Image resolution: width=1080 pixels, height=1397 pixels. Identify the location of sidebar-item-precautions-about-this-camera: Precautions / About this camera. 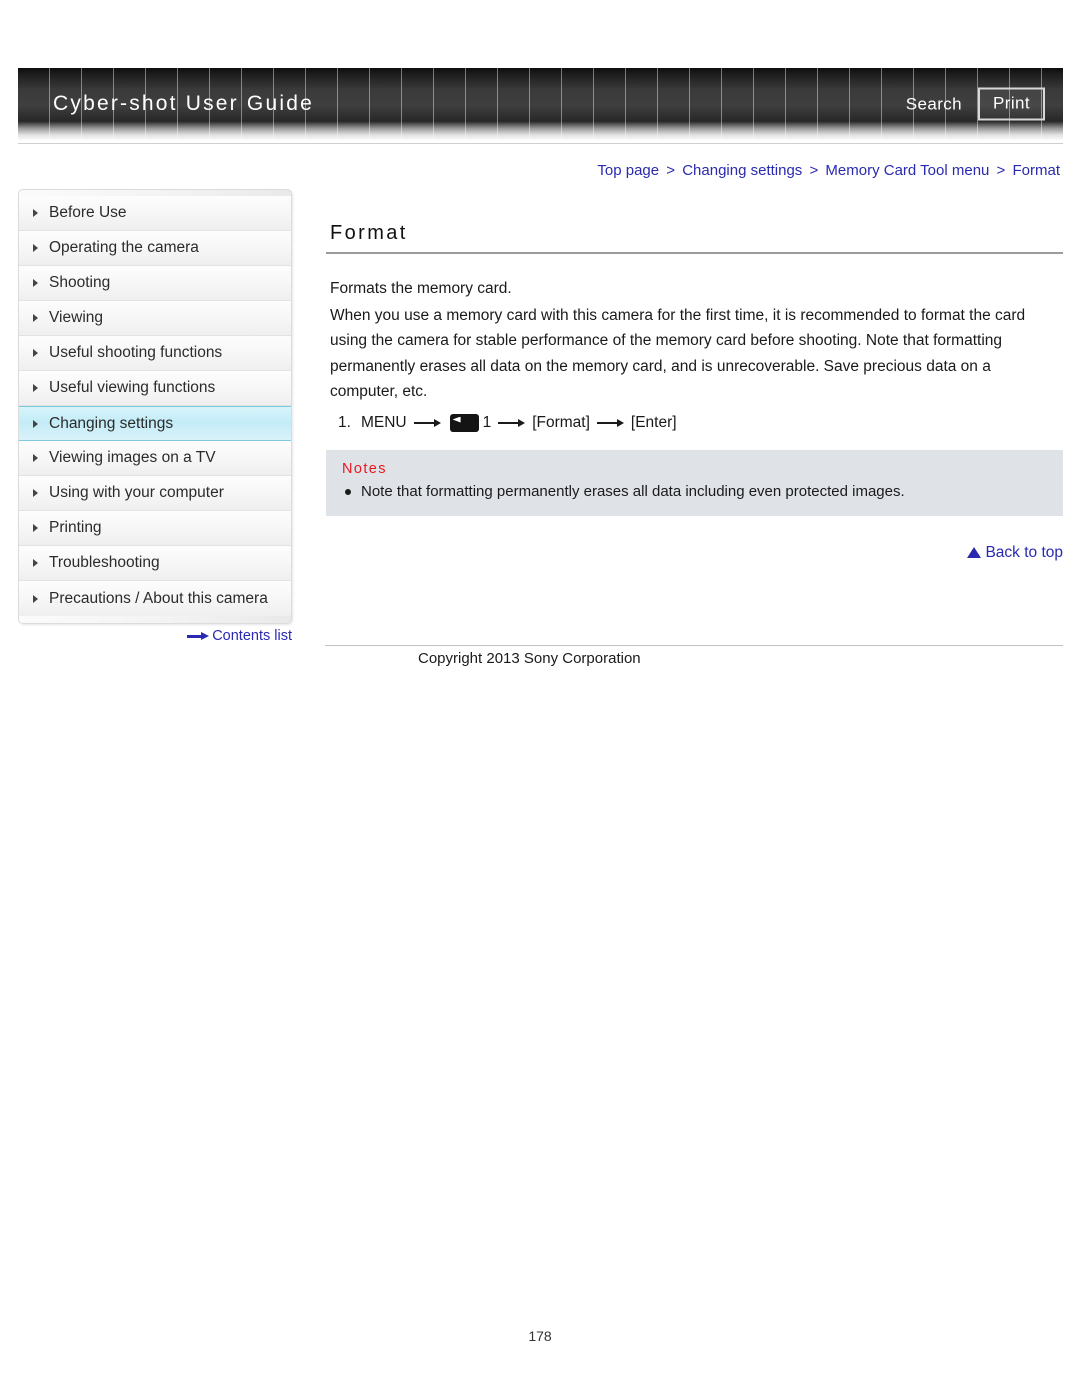
(155, 598).